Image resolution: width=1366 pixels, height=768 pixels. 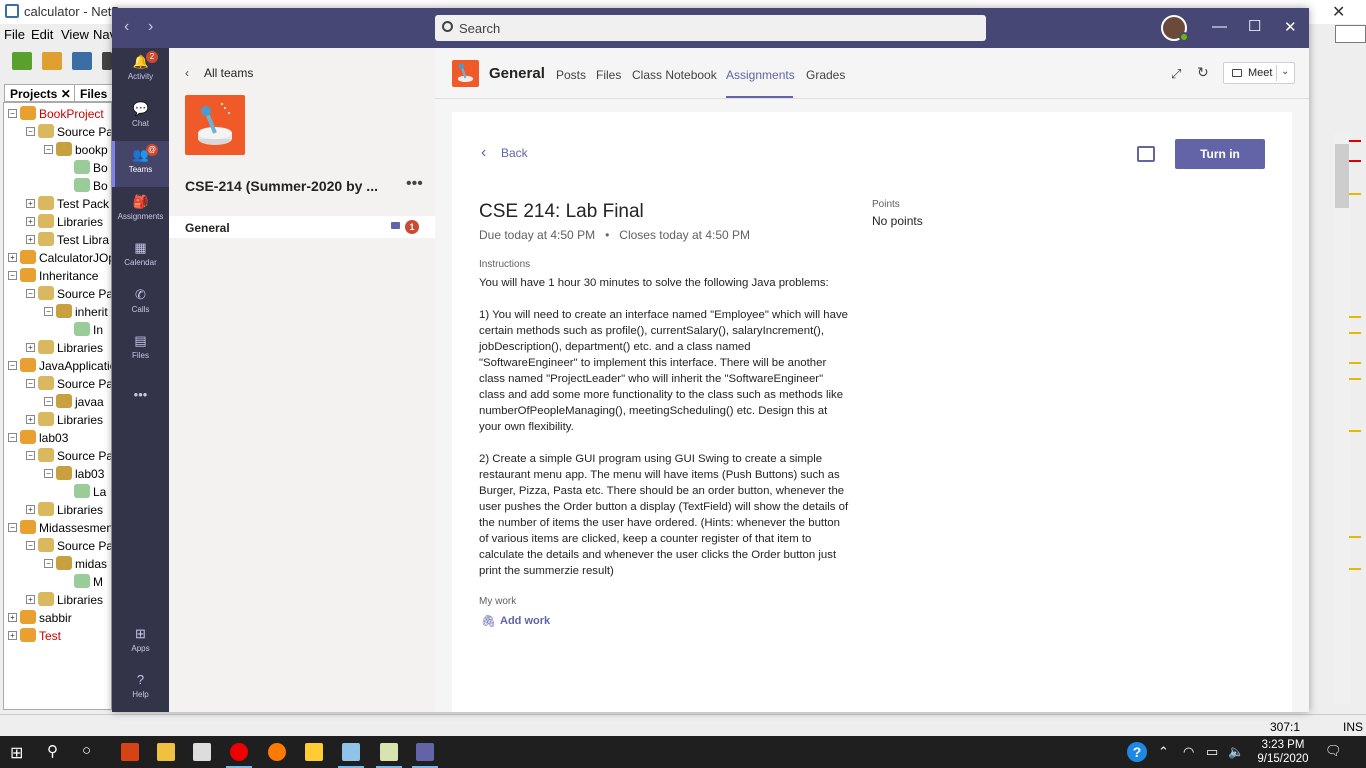 I want to click on save-icon, so click(x=107, y=61).